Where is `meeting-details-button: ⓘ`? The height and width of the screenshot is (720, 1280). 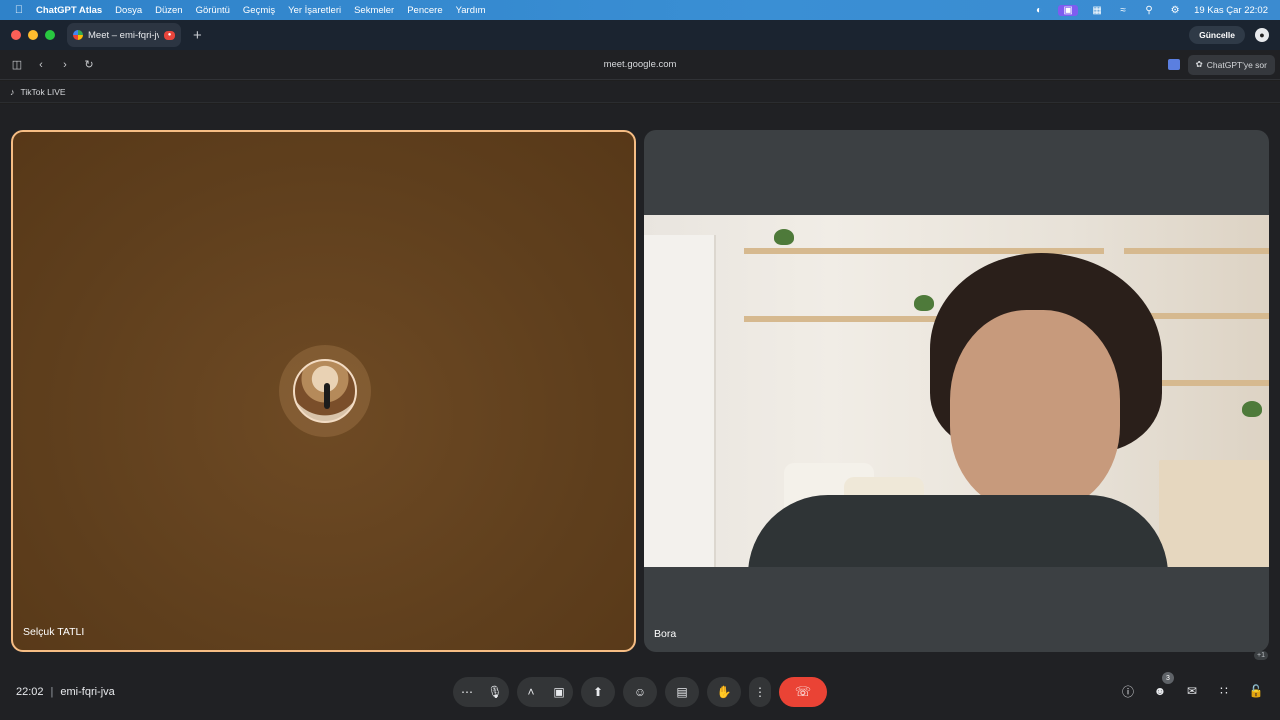
meeting-details-button: ⓘ is located at coordinates (1128, 691).